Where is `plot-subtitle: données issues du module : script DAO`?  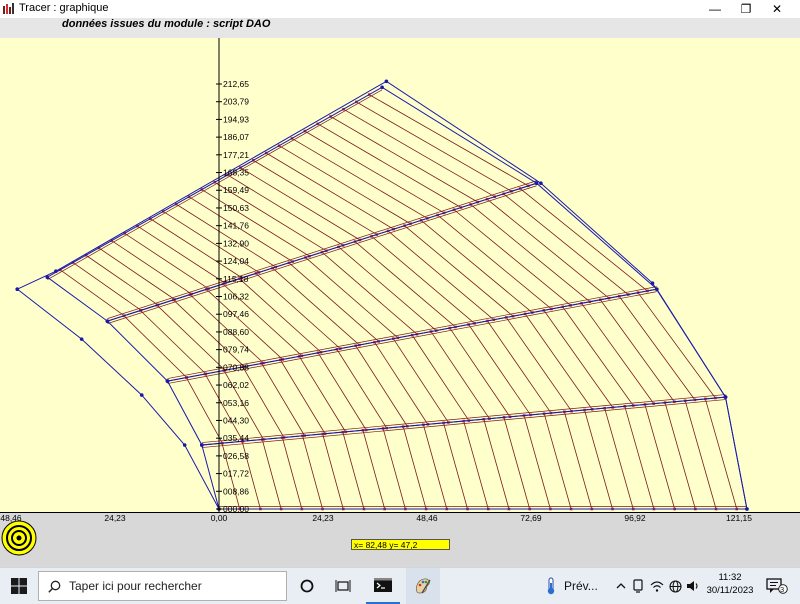
plot-subtitle: données issues du module : script DAO is located at coordinates (166, 24).